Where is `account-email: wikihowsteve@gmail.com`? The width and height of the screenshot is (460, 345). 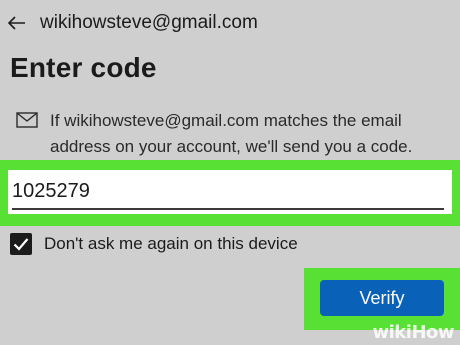
account-email: wikihowsteve@gmail.com is located at coordinates (149, 22).